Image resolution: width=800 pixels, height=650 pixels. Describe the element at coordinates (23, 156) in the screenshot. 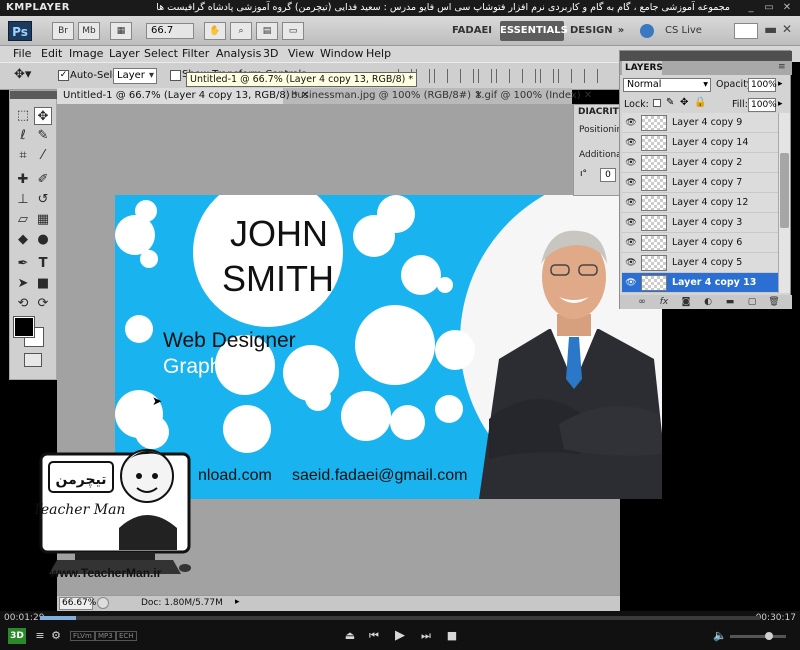

I see `crop-tool-icon: ⌗` at that location.